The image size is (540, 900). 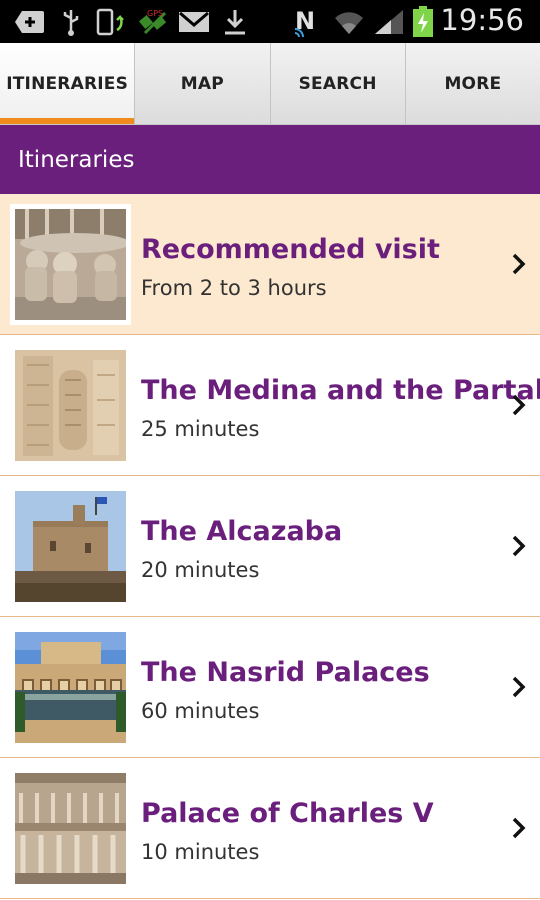 What do you see at coordinates (340, 390) in the screenshot?
I see `itinerary-title: The Medina and the Partal` at bounding box center [340, 390].